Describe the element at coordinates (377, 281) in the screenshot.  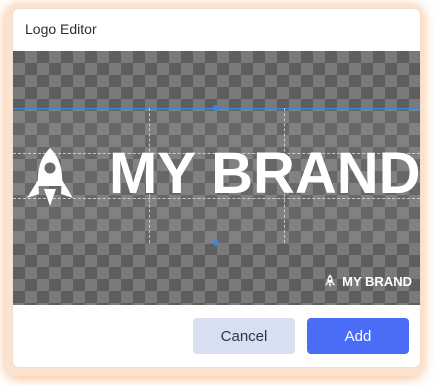
I see `brand-name-preview: MY BRAND` at that location.